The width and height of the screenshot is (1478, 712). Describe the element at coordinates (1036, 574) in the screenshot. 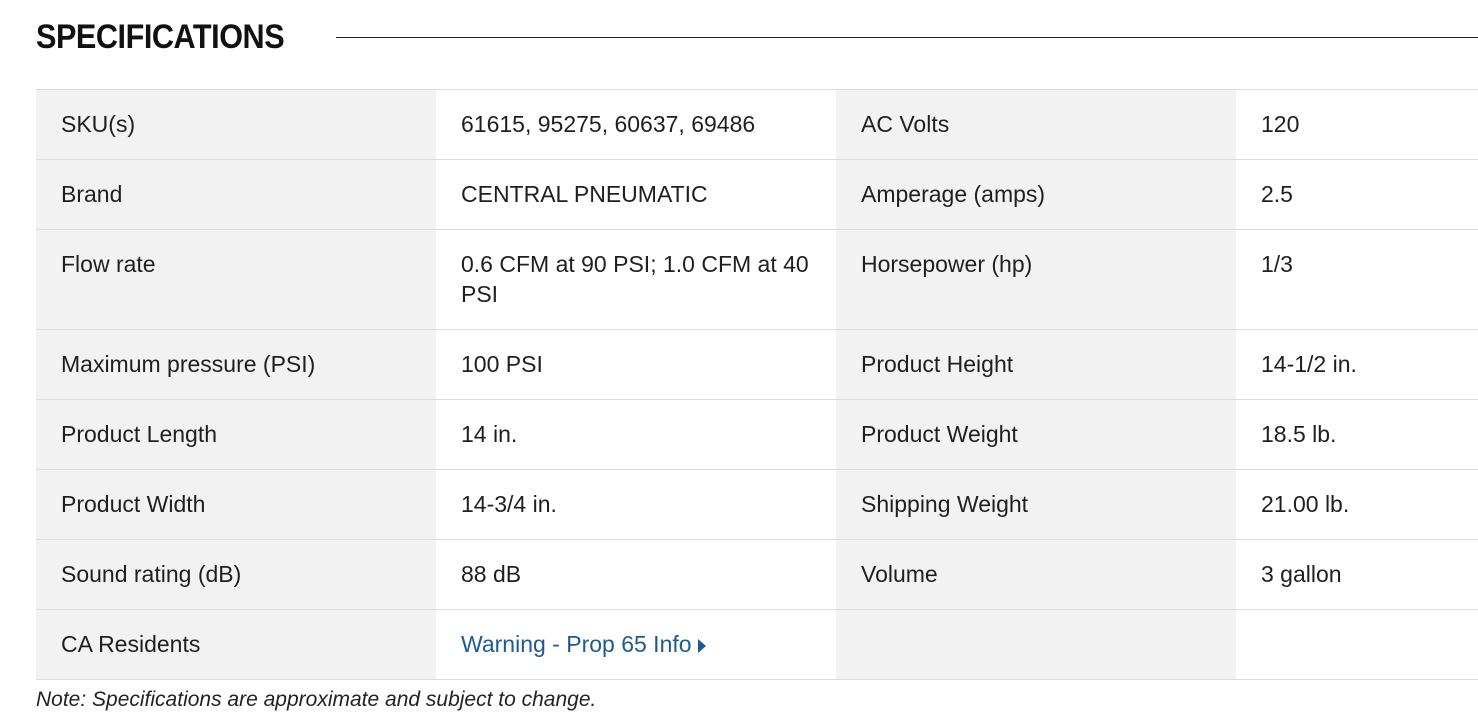

I see `spec-label: Volume` at that location.